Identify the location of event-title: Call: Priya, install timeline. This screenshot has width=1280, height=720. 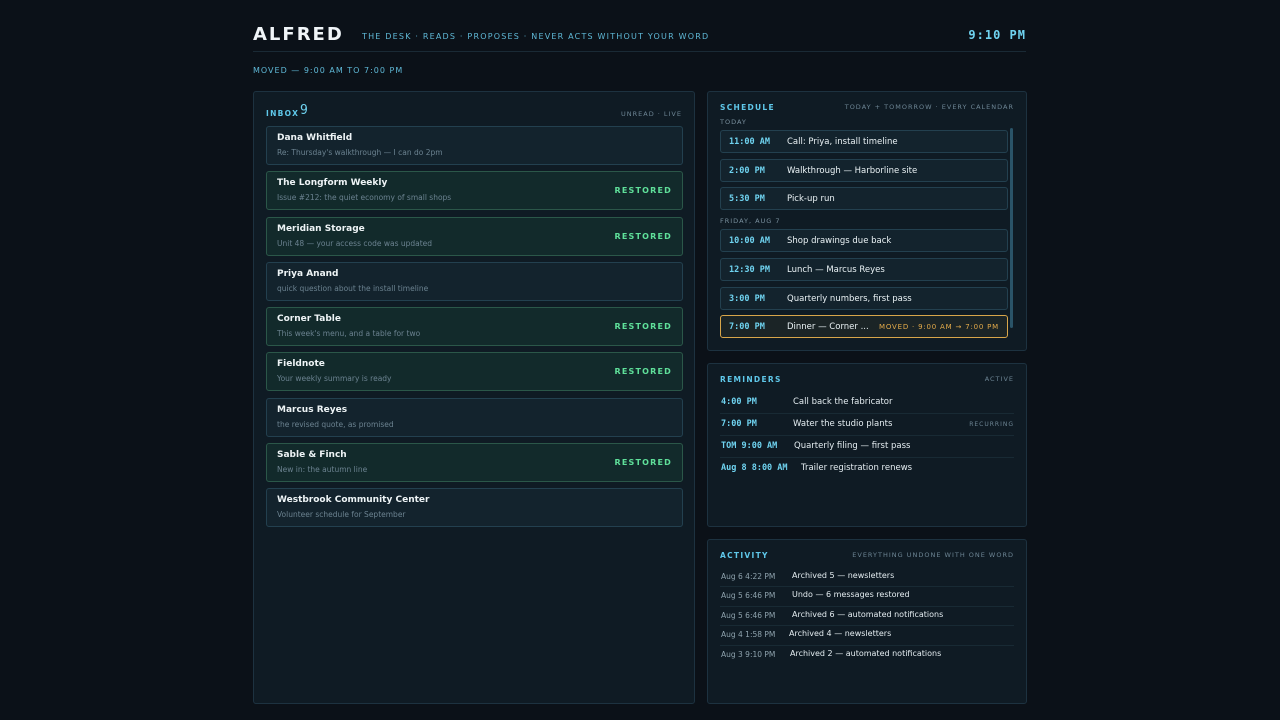
(842, 142).